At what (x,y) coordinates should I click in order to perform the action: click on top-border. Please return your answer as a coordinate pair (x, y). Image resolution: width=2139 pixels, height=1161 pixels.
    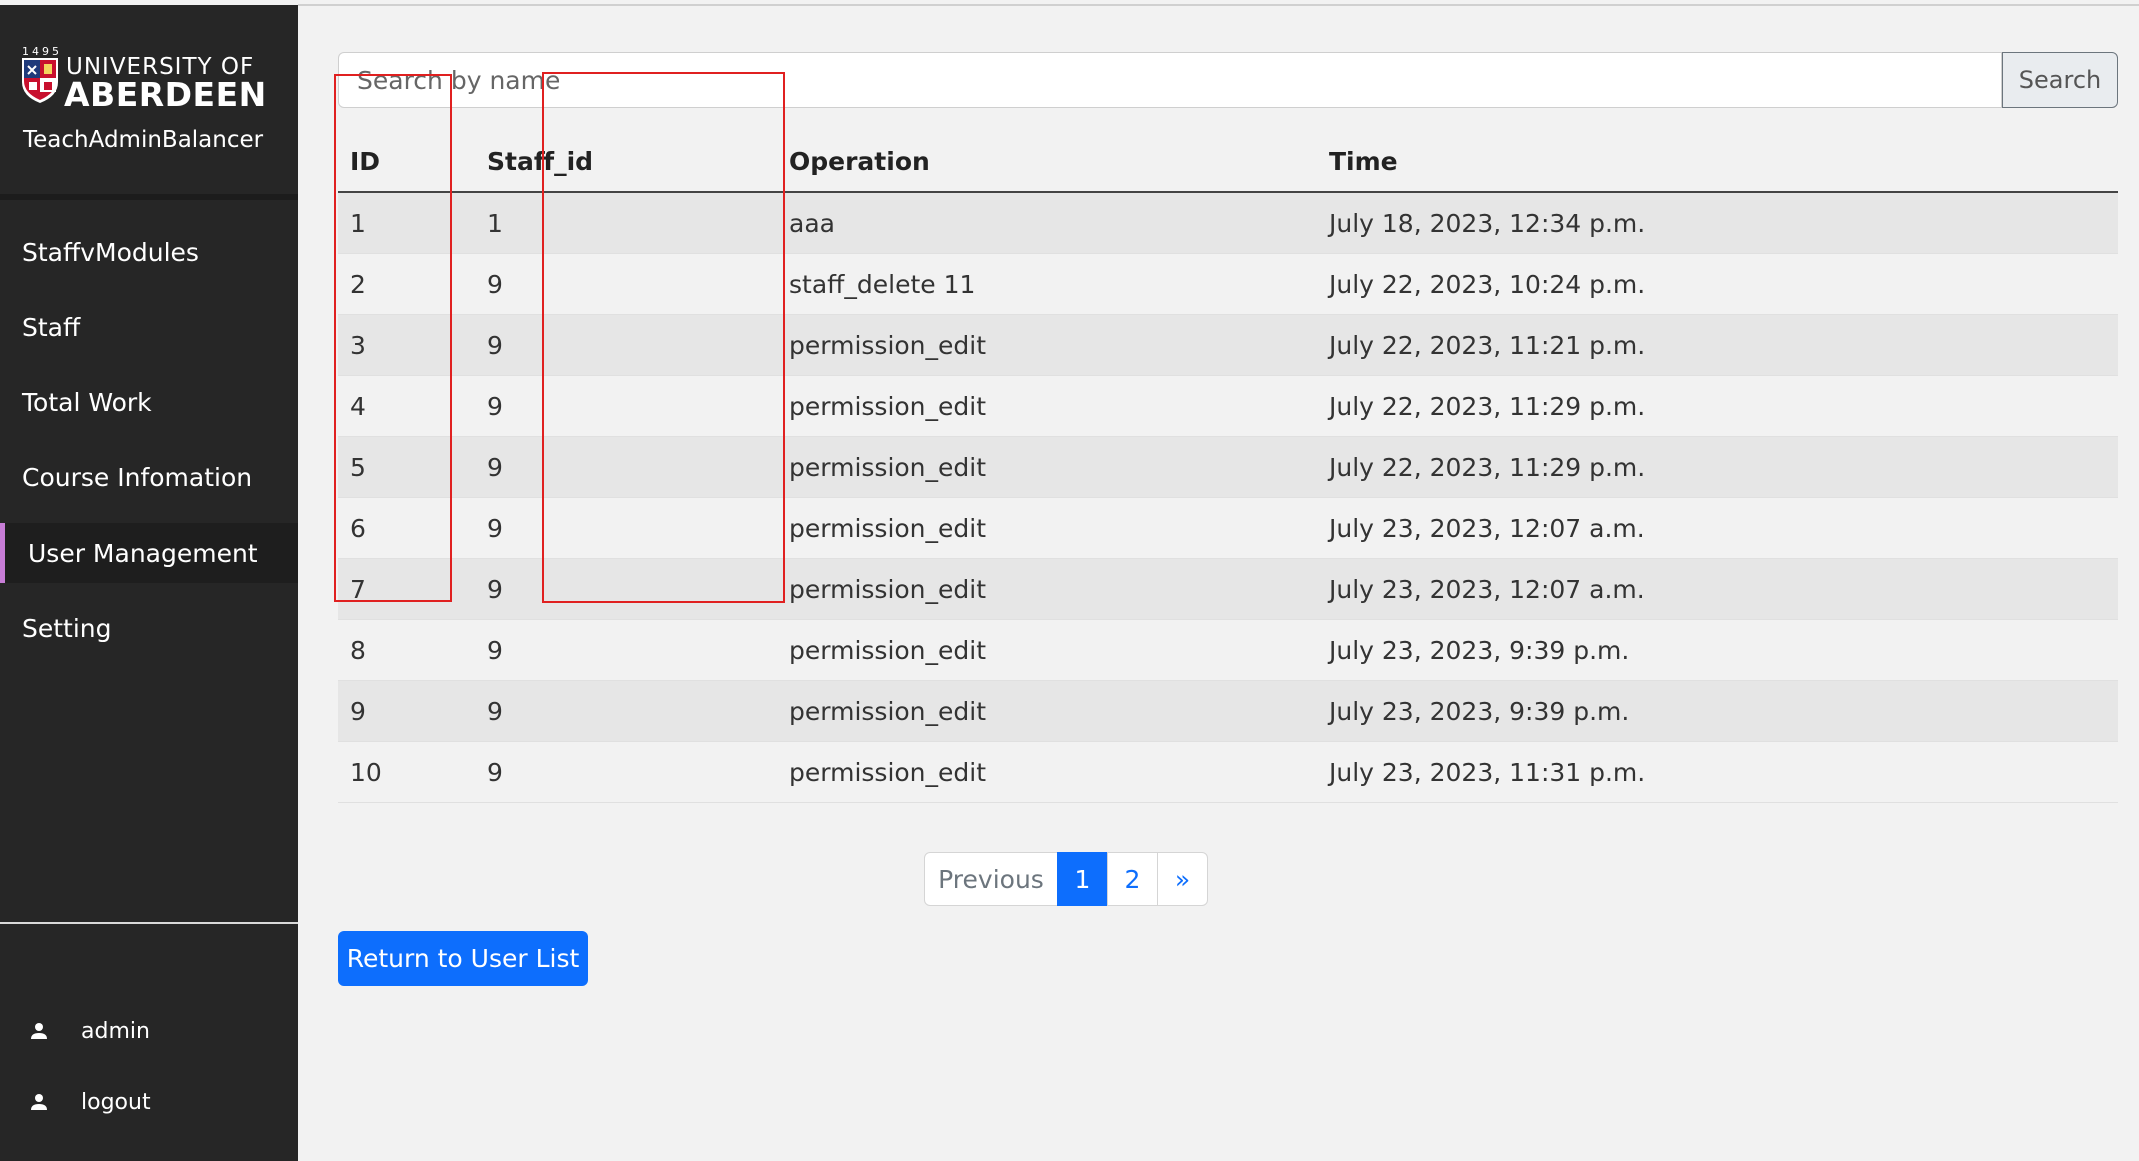
    Looking at the image, I should click on (1218, 5).